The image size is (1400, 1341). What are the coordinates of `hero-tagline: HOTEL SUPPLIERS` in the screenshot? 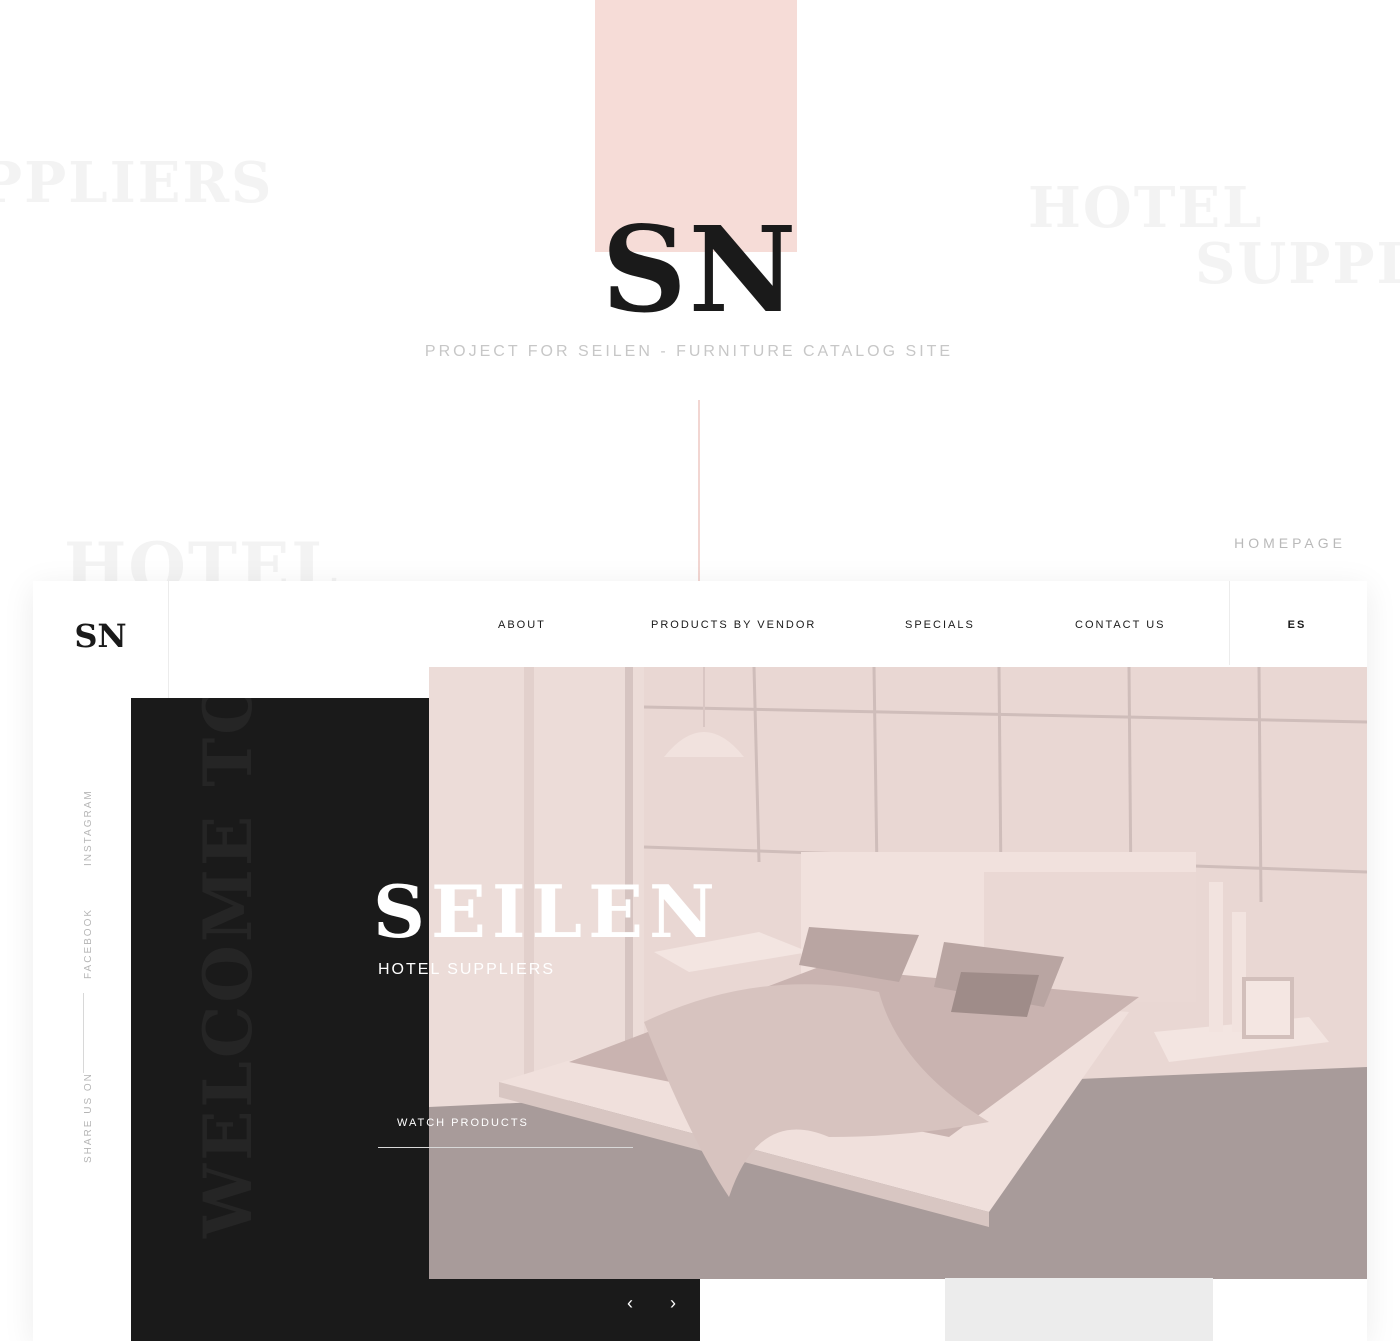 It's located at (467, 969).